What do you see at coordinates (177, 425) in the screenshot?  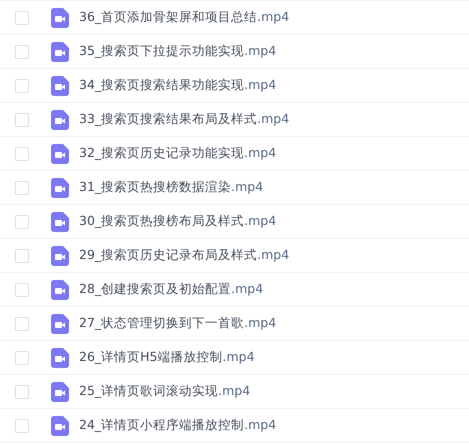 I see `file-name: 24_详情页小程序端播放控制.mp4` at bounding box center [177, 425].